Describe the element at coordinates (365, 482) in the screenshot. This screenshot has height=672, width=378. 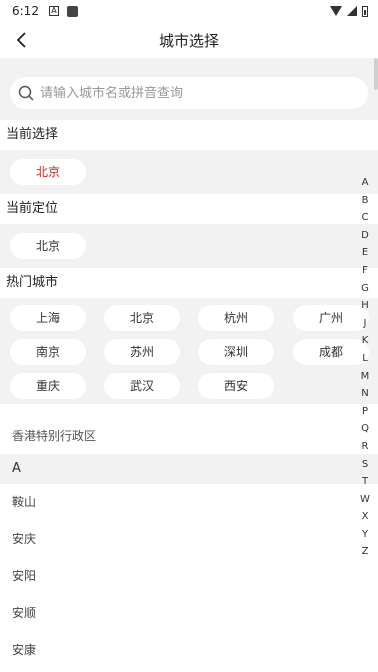
I see `index-letter: T` at that location.